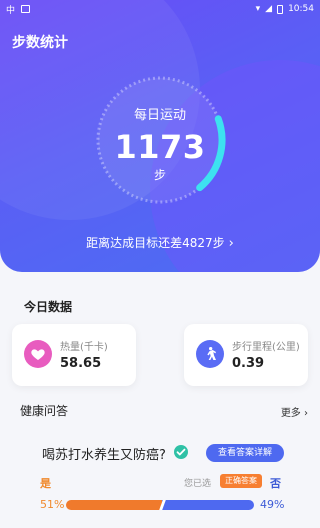 The image size is (320, 528). I want to click on status-time: 10:54, so click(301, 9).